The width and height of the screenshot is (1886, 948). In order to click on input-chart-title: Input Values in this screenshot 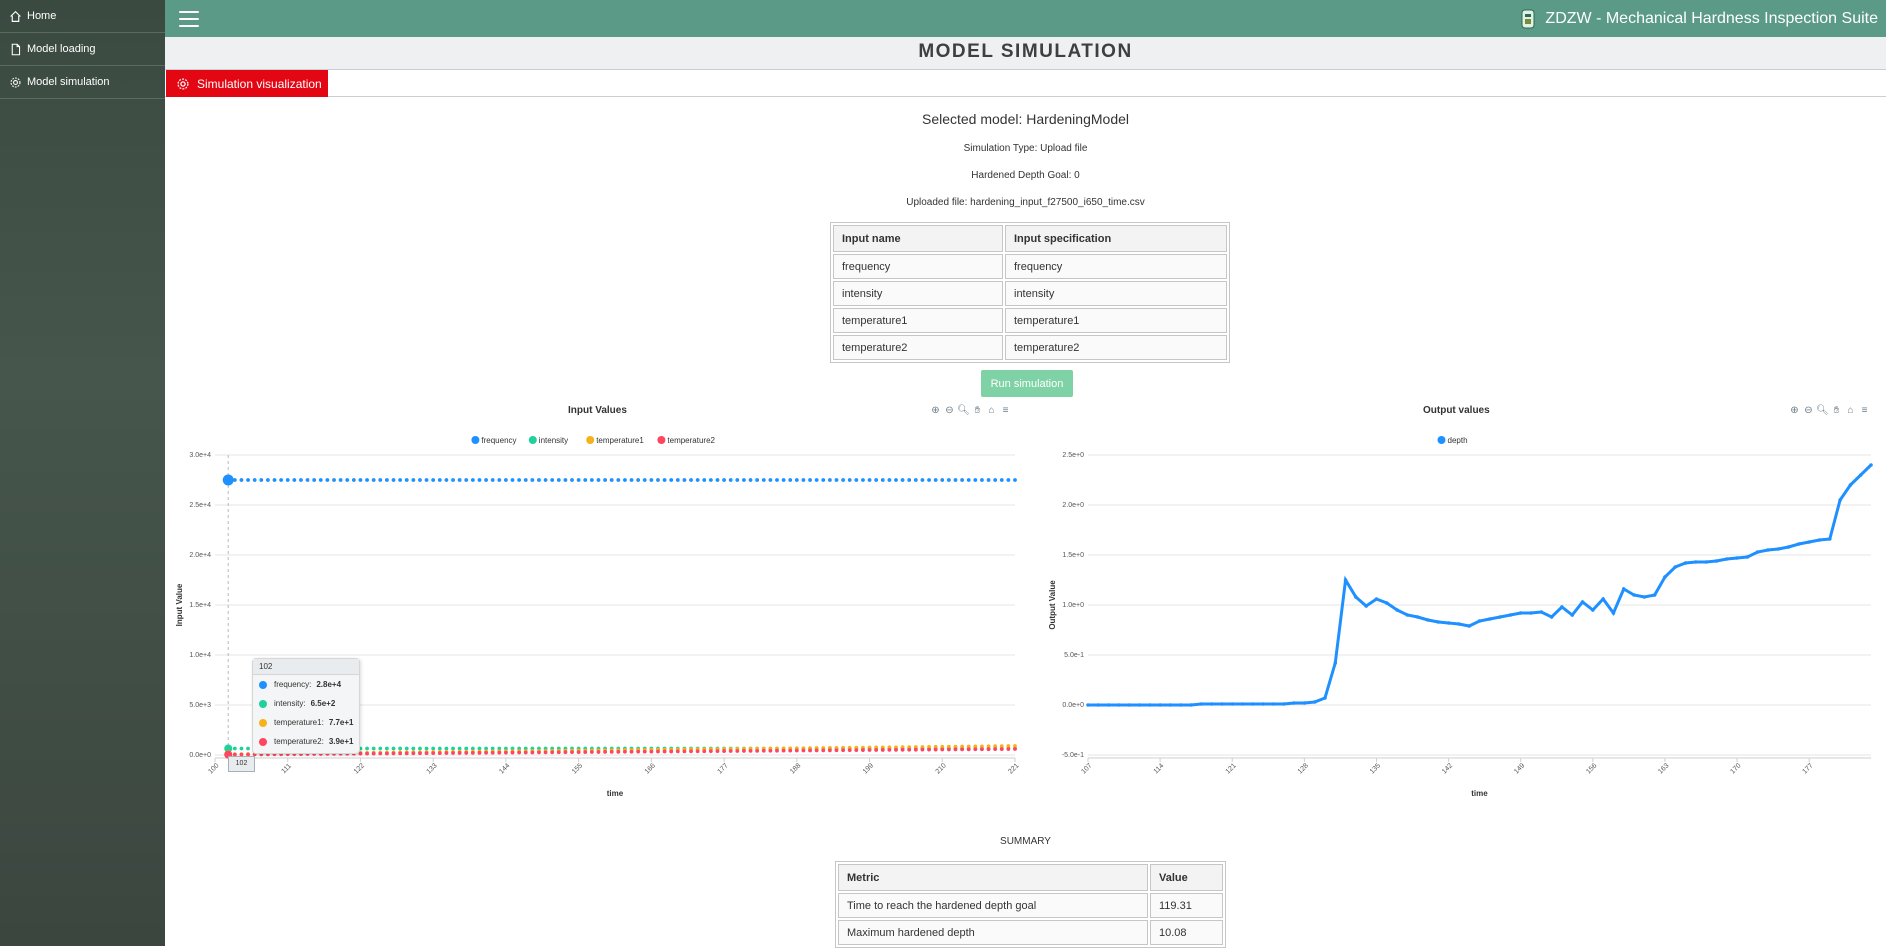, I will do `click(597, 410)`.